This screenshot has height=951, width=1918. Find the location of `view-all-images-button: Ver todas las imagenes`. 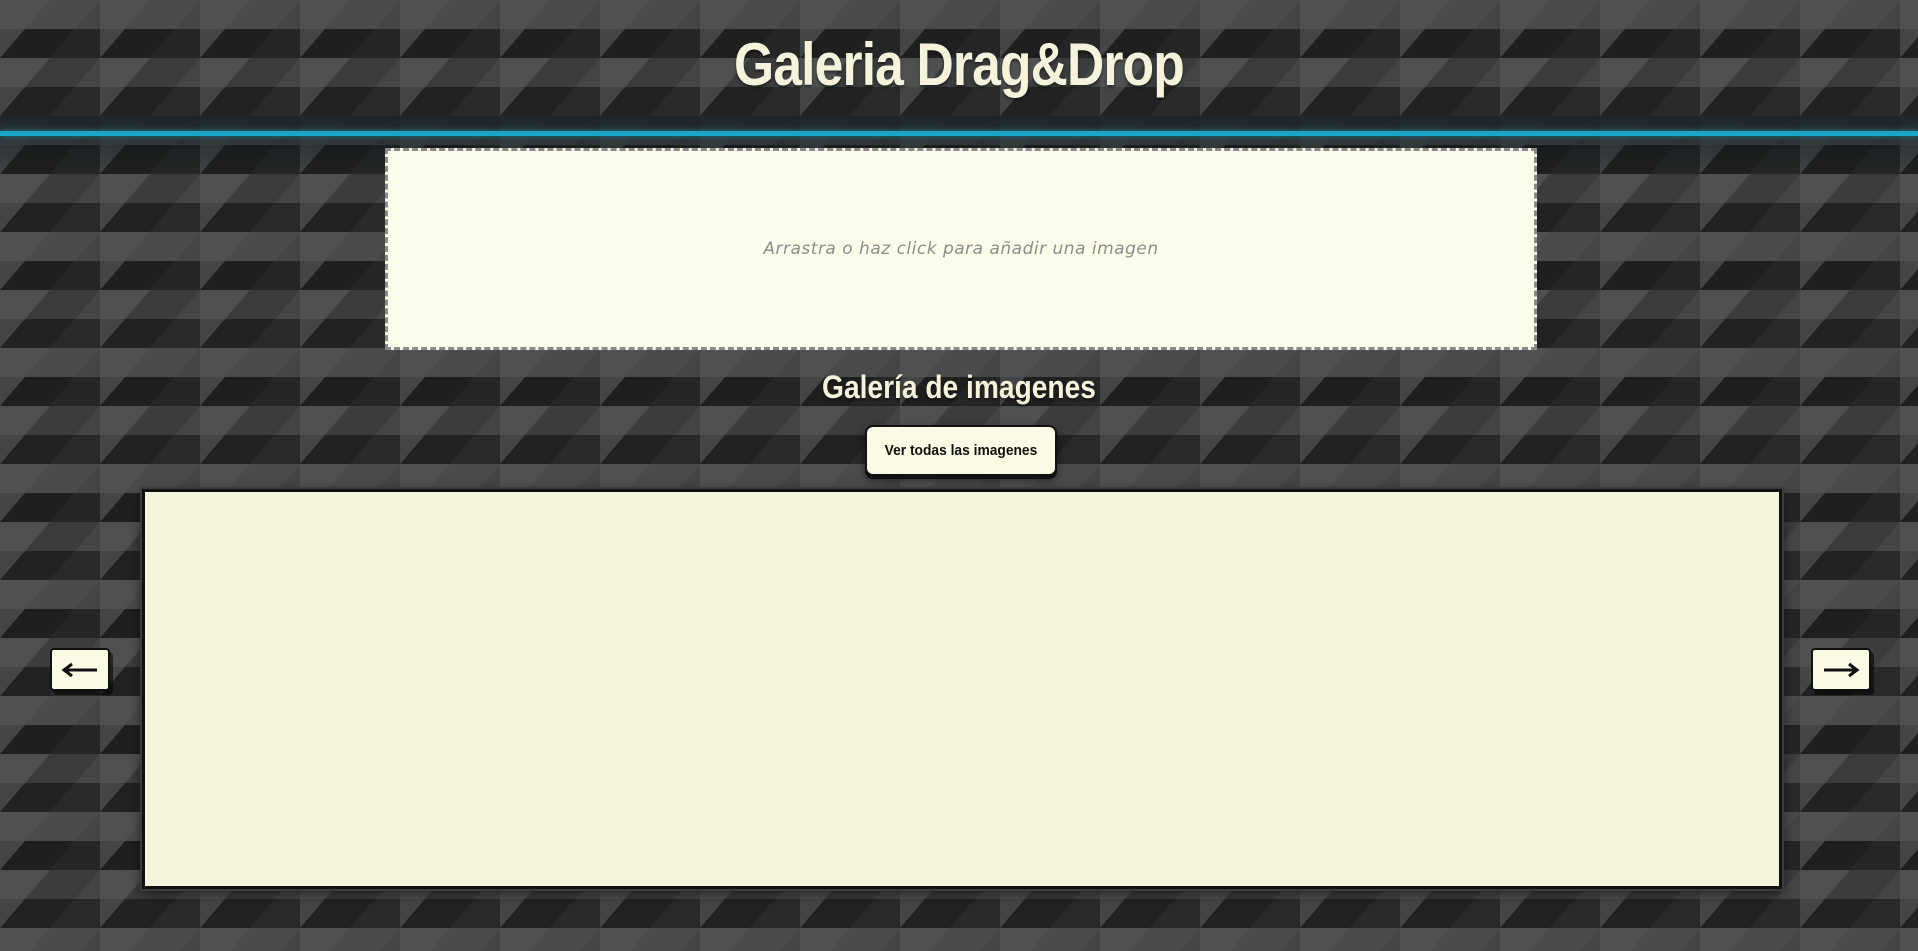

view-all-images-button: Ver todas las imagenes is located at coordinates (961, 450).